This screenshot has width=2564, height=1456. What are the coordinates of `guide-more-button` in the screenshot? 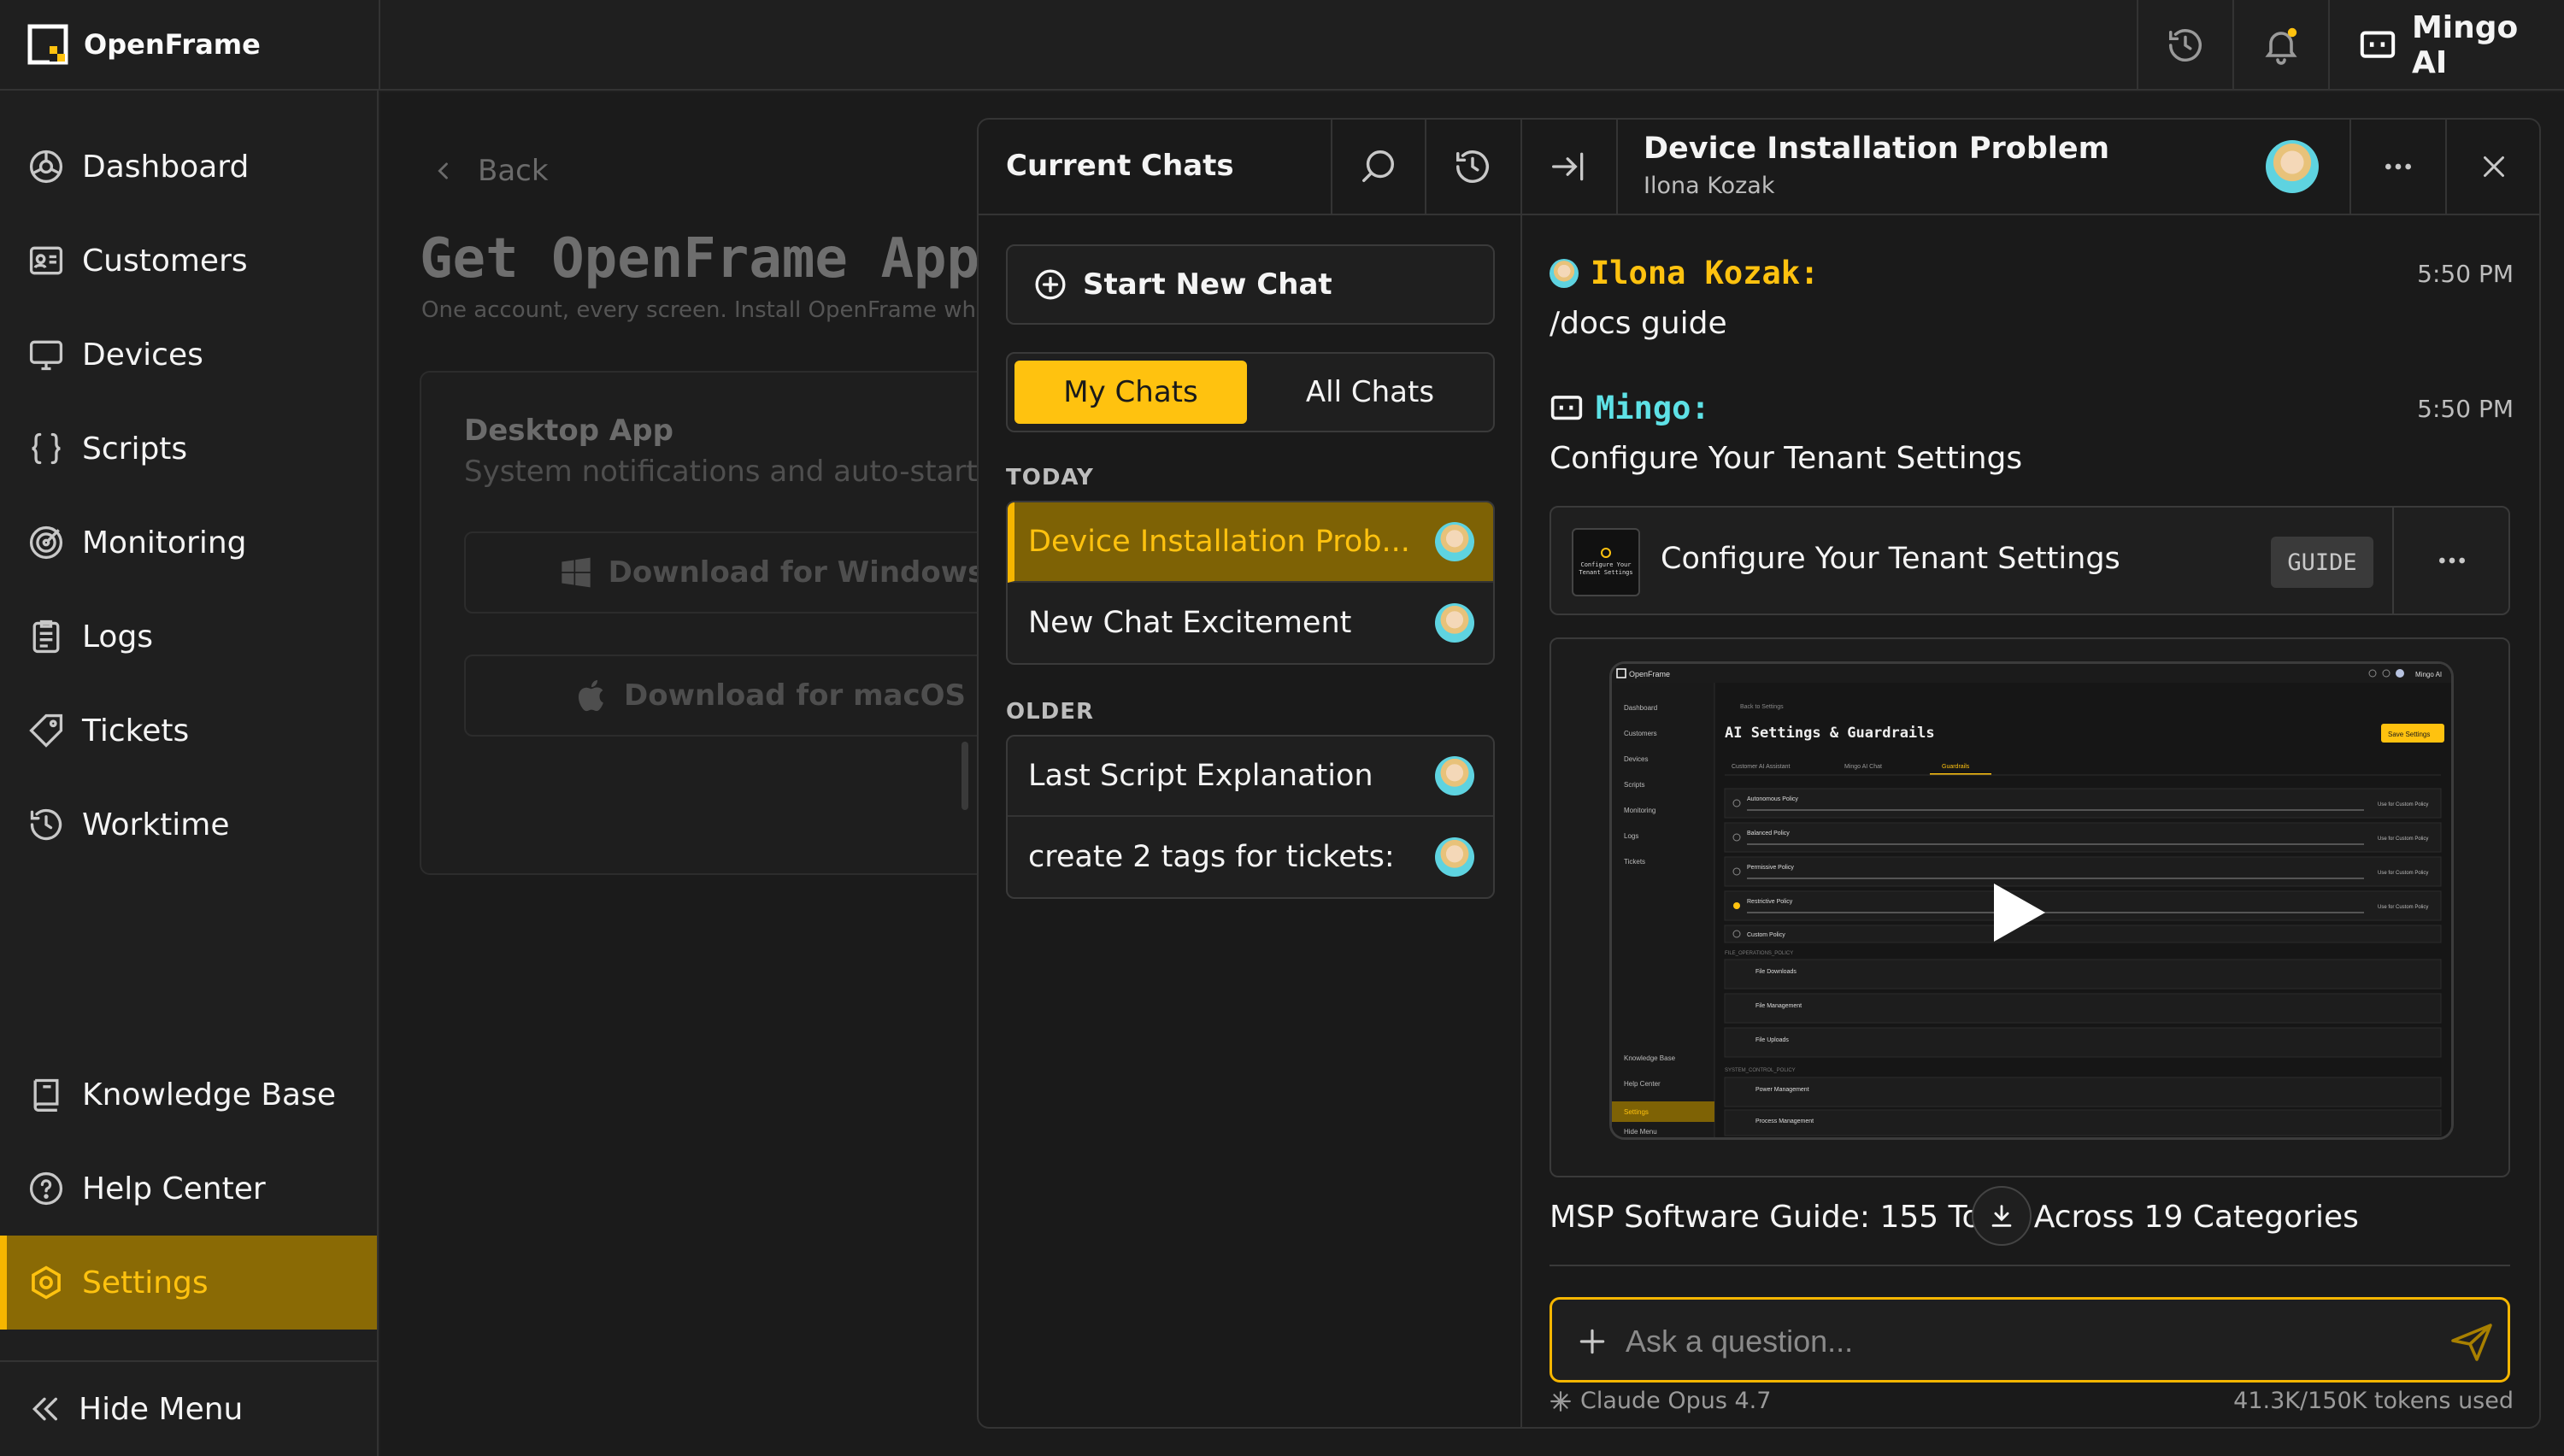 It's located at (2451, 561).